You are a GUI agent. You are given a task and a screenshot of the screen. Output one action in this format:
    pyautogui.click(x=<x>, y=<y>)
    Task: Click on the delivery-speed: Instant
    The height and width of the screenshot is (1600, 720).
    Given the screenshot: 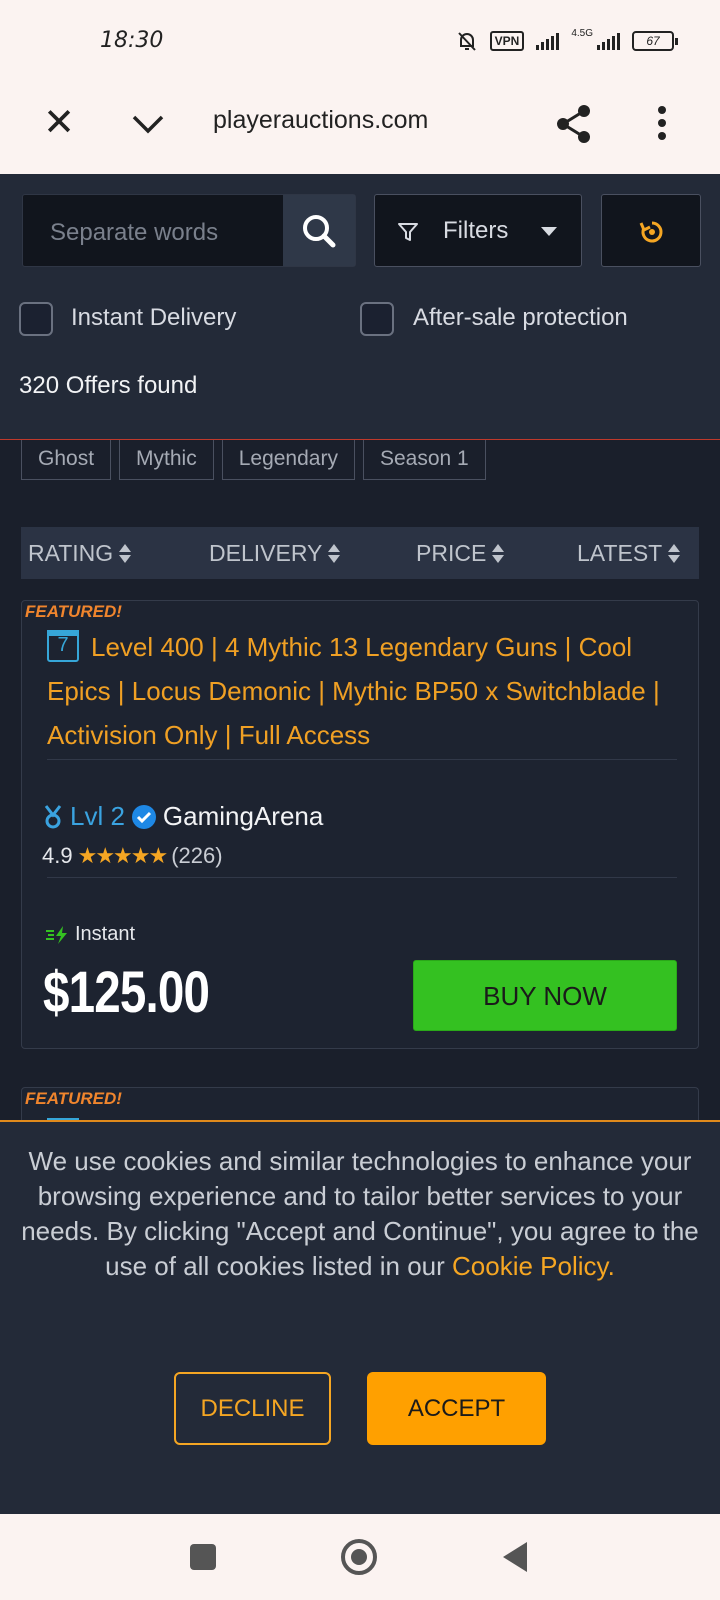 What is the action you would take?
    pyautogui.click(x=90, y=934)
    